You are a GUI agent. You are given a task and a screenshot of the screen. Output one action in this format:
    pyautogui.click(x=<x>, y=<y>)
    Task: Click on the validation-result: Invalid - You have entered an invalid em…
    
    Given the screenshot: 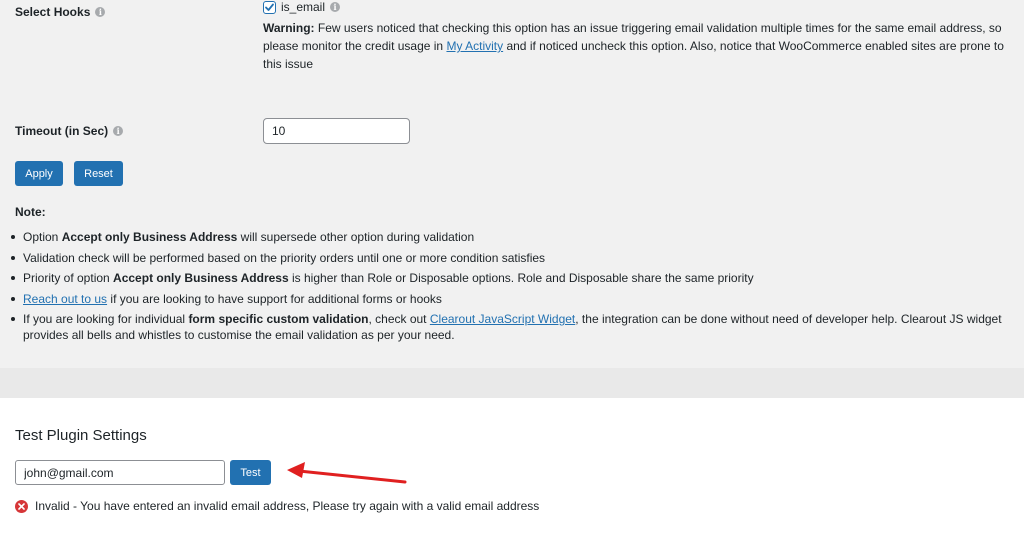 What is the action you would take?
    pyautogui.click(x=277, y=506)
    